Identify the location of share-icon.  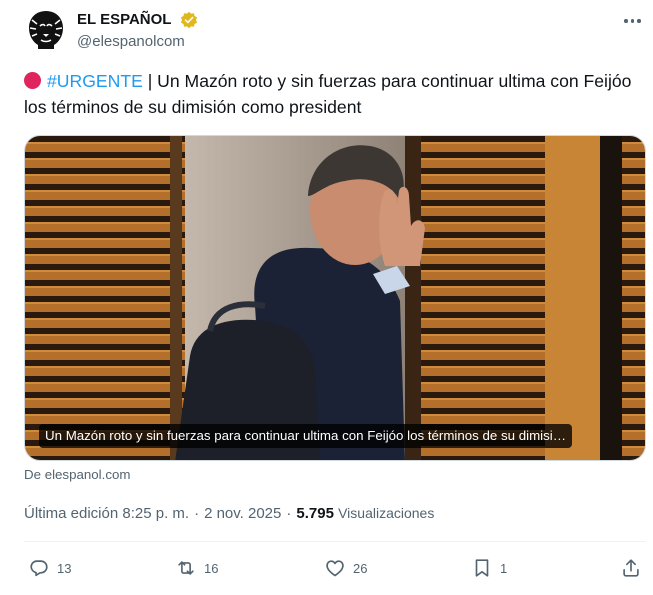
(631, 568).